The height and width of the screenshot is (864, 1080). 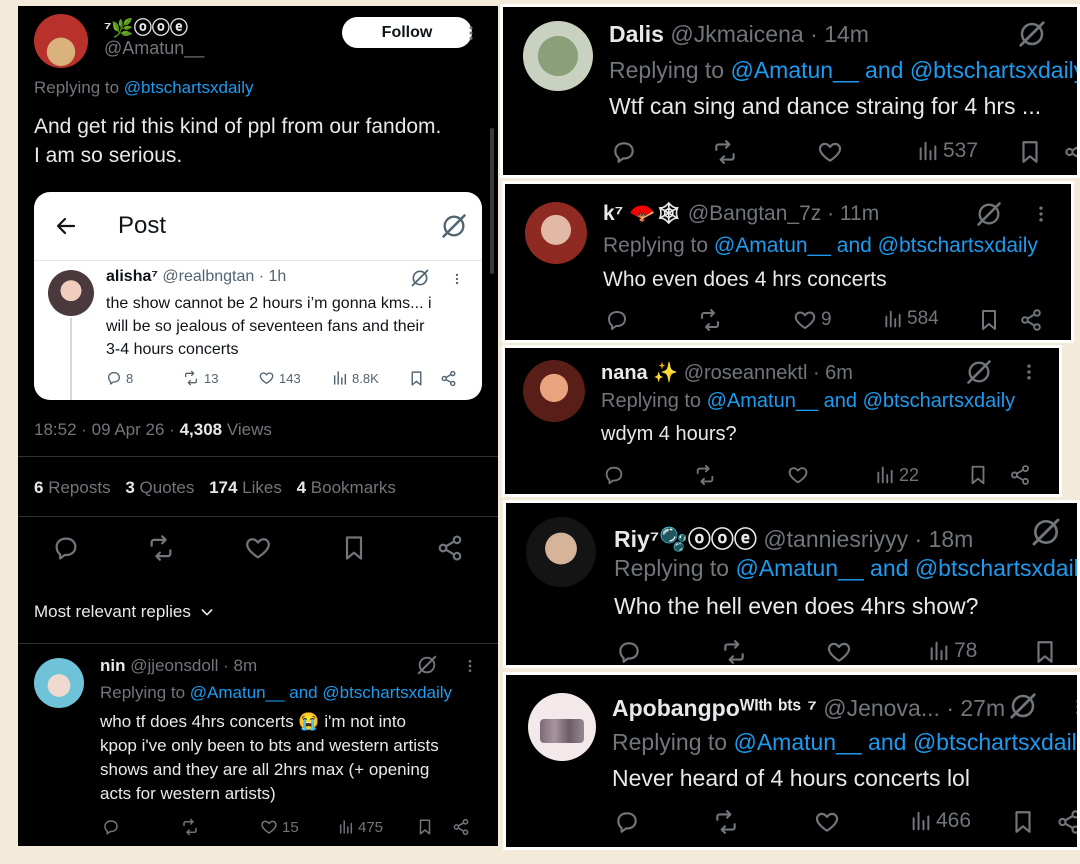 What do you see at coordinates (119, 378) in the screenshot?
I see `embed-reply-stat: 8` at bounding box center [119, 378].